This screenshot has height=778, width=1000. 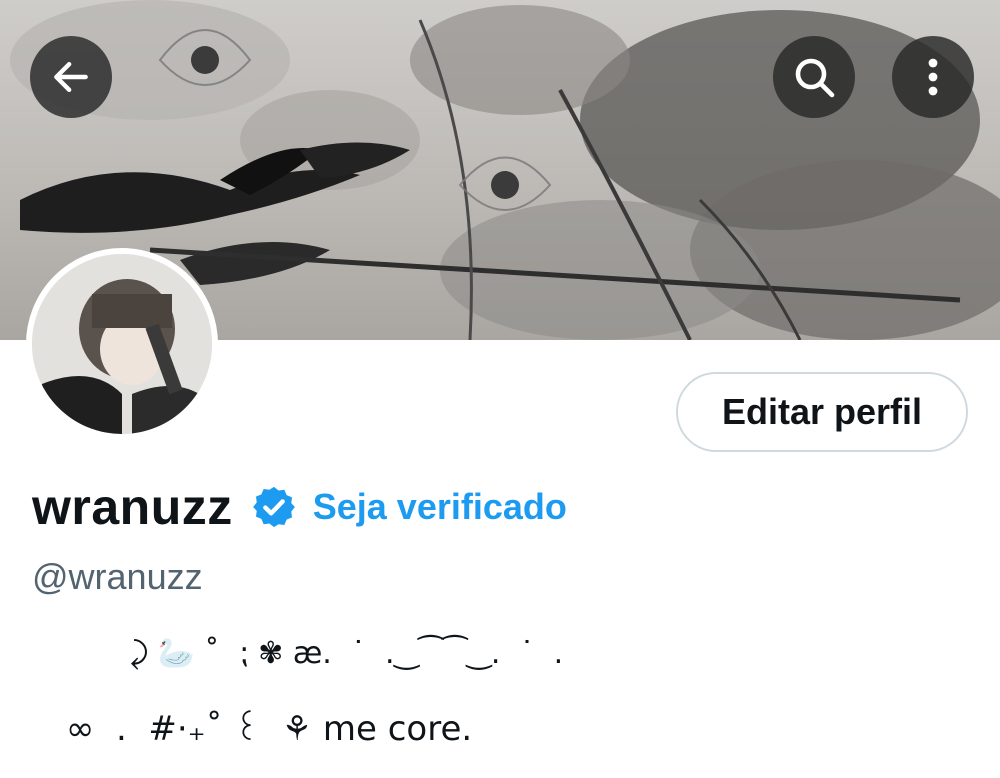 What do you see at coordinates (132, 507) in the screenshot?
I see `display-name: wranuzz` at bounding box center [132, 507].